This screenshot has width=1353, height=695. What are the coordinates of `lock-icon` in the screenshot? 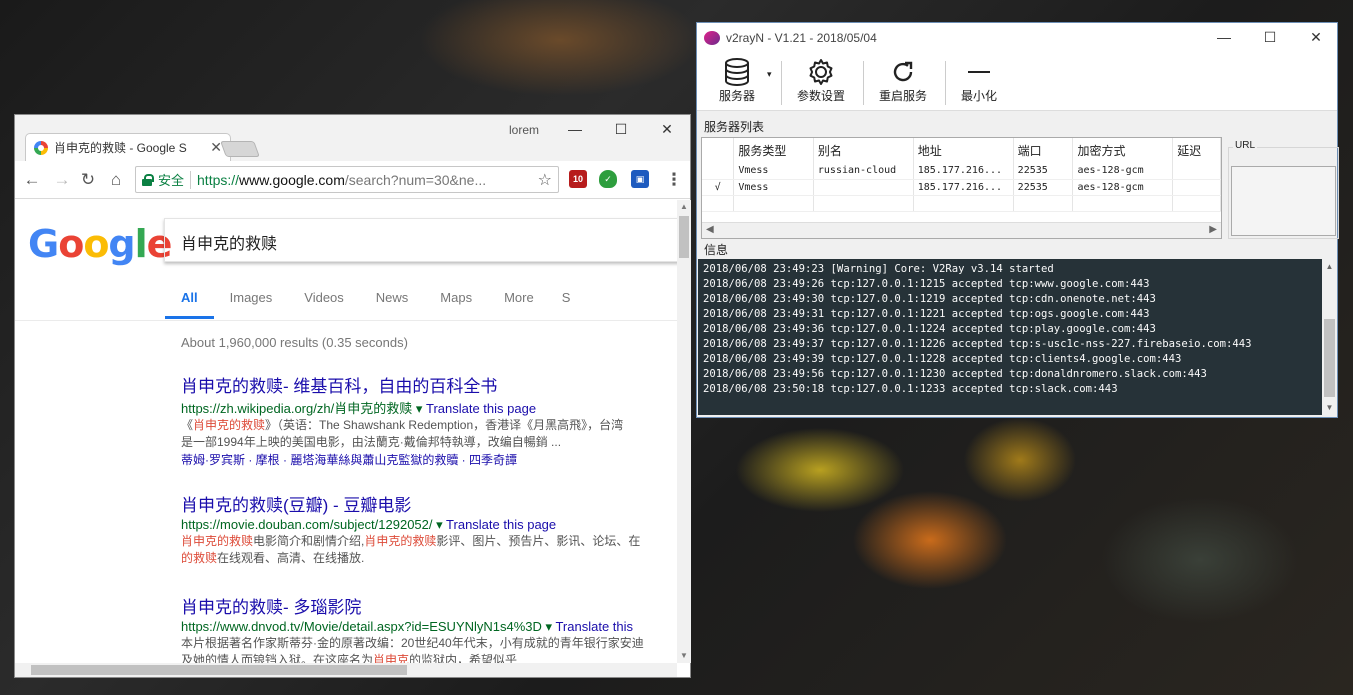 It's located at (148, 179).